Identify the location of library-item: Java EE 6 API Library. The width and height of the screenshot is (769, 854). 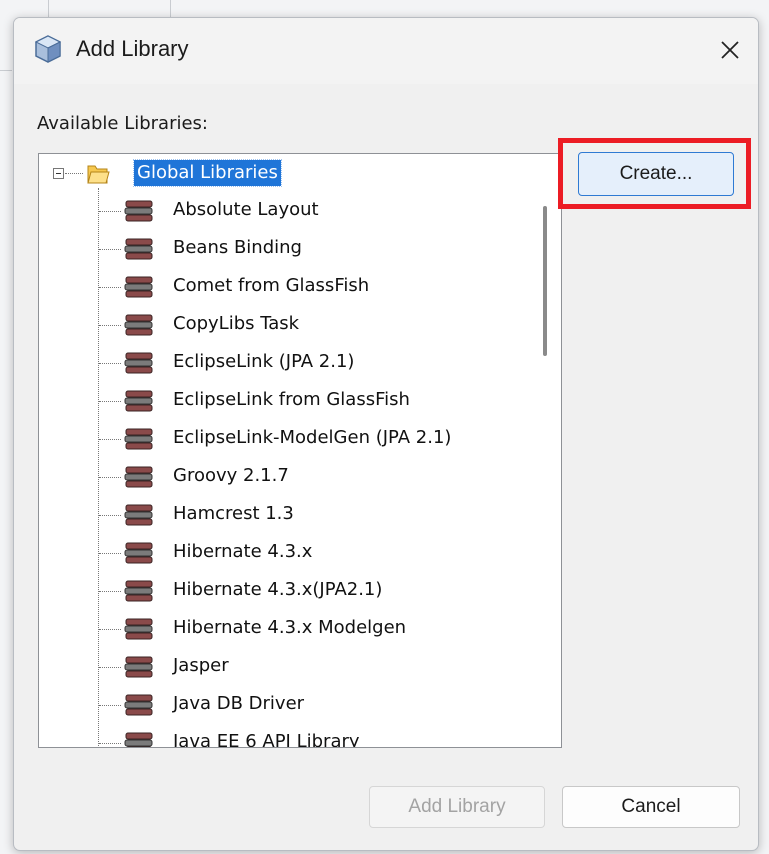
(289, 736).